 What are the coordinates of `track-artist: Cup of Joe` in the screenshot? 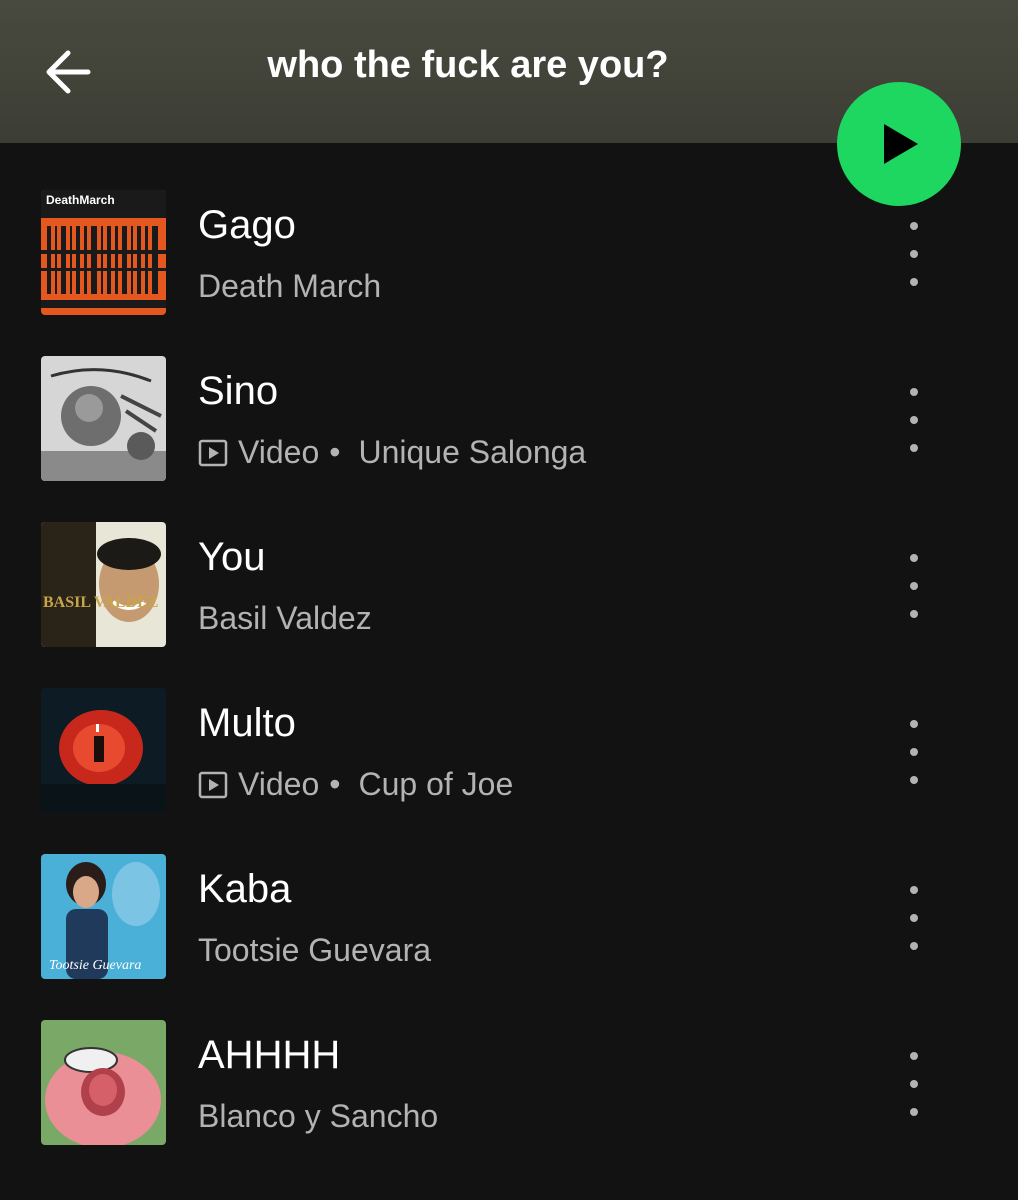 It's located at (436, 784).